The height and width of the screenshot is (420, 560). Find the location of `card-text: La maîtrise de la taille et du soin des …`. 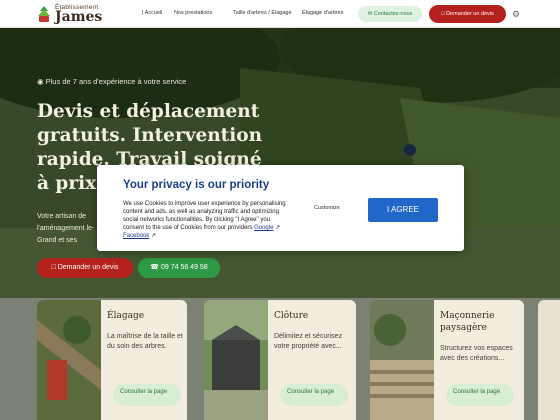

card-text: La maîtrise de la taille et du soin des … is located at coordinates (145, 341).